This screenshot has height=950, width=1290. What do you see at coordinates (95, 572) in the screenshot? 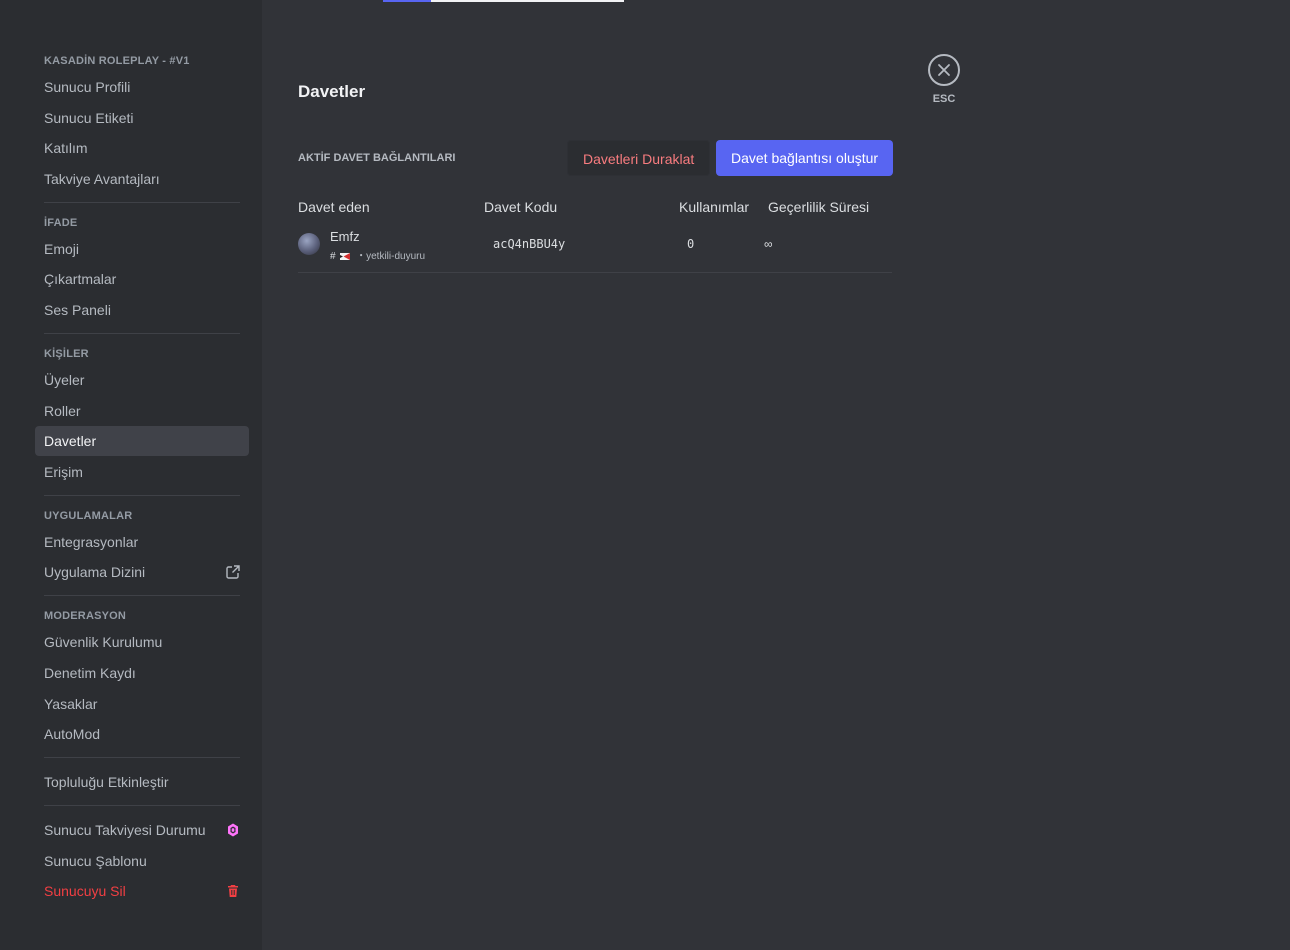
I see `nav-item-label: Uygulama Dizini` at bounding box center [95, 572].